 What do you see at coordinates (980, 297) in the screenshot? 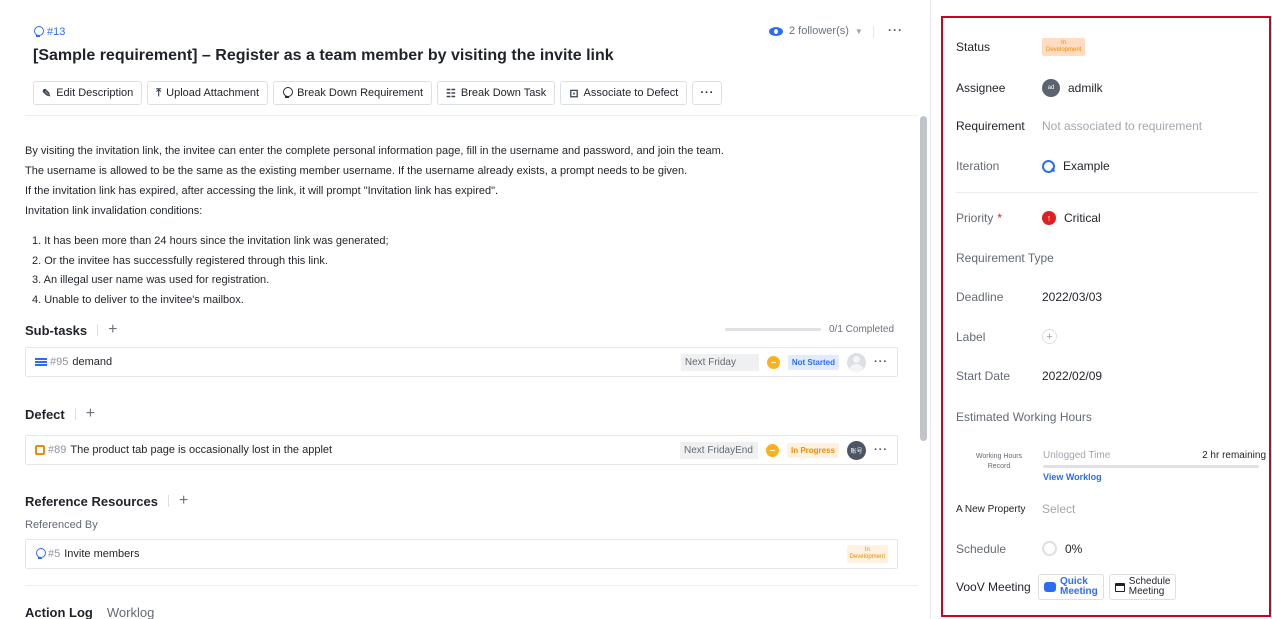
I see `deadline-label: Deadline` at bounding box center [980, 297].